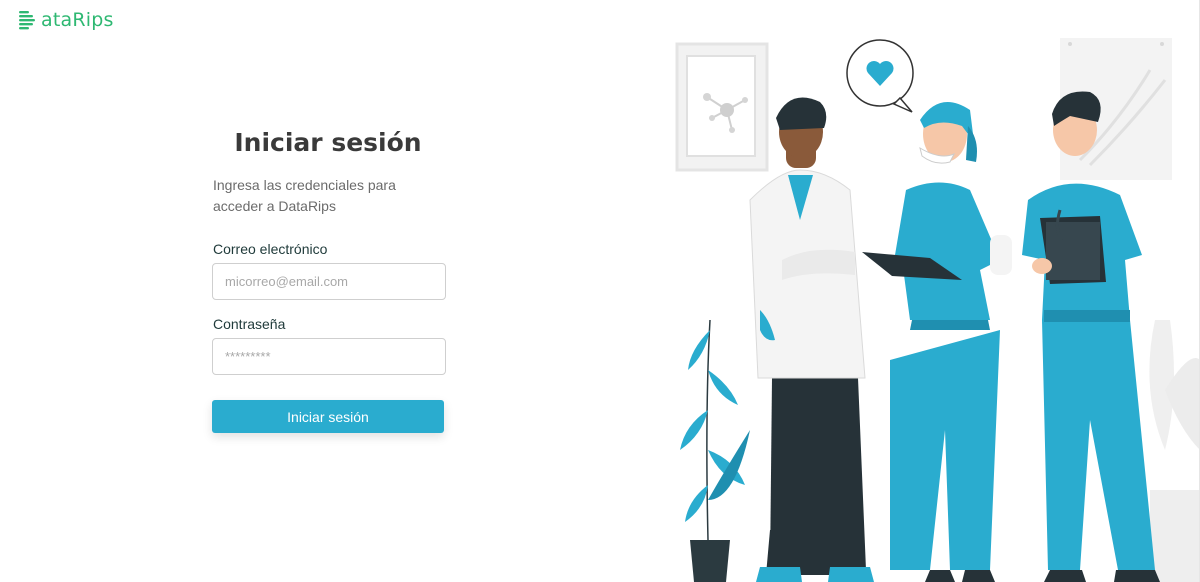 Image resolution: width=1200 pixels, height=582 pixels. Describe the element at coordinates (77, 20) in the screenshot. I see `brand-name: ataRips` at that location.